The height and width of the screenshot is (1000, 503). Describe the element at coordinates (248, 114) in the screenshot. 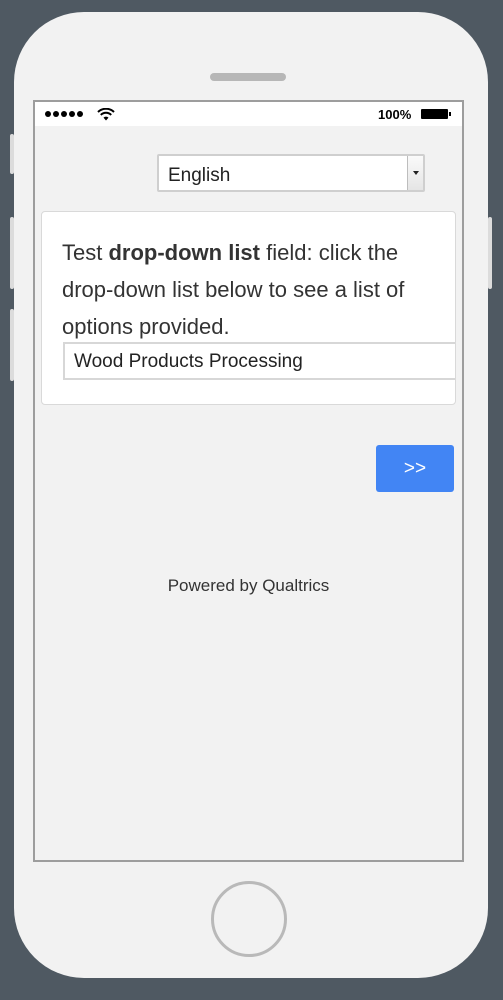

I see `status-bar: 100%` at that location.